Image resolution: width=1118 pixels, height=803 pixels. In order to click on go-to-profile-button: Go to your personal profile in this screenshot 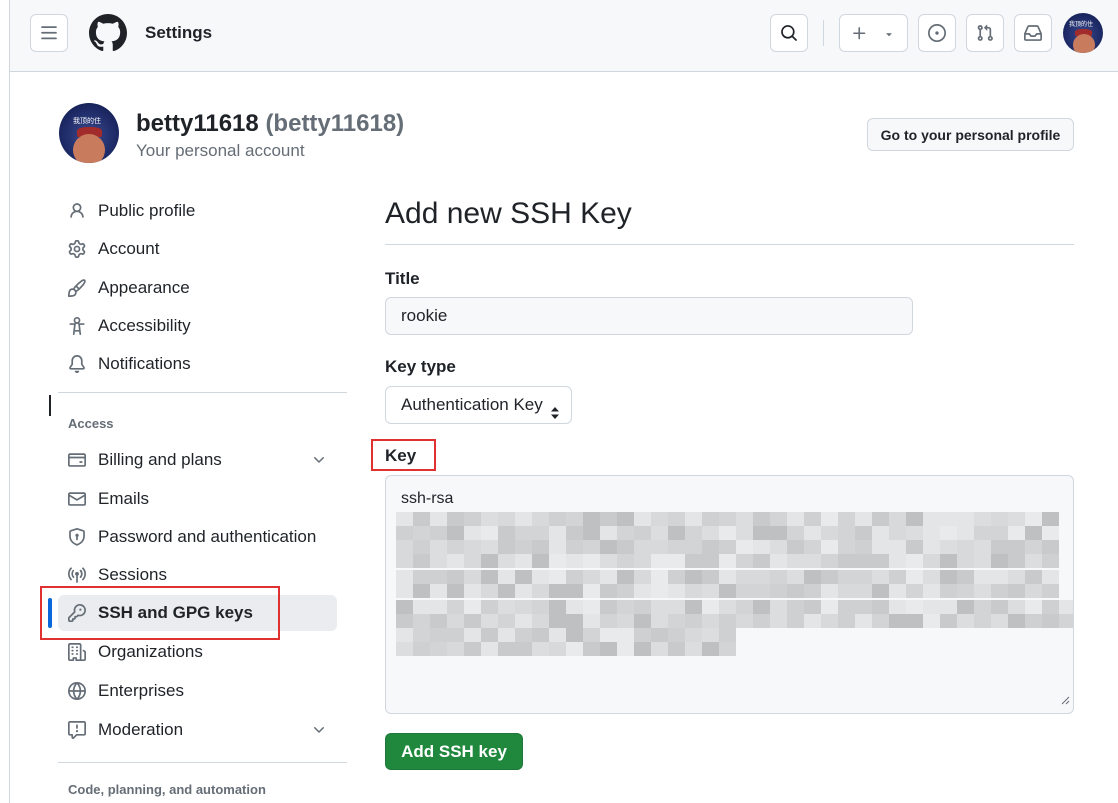, I will do `click(970, 134)`.